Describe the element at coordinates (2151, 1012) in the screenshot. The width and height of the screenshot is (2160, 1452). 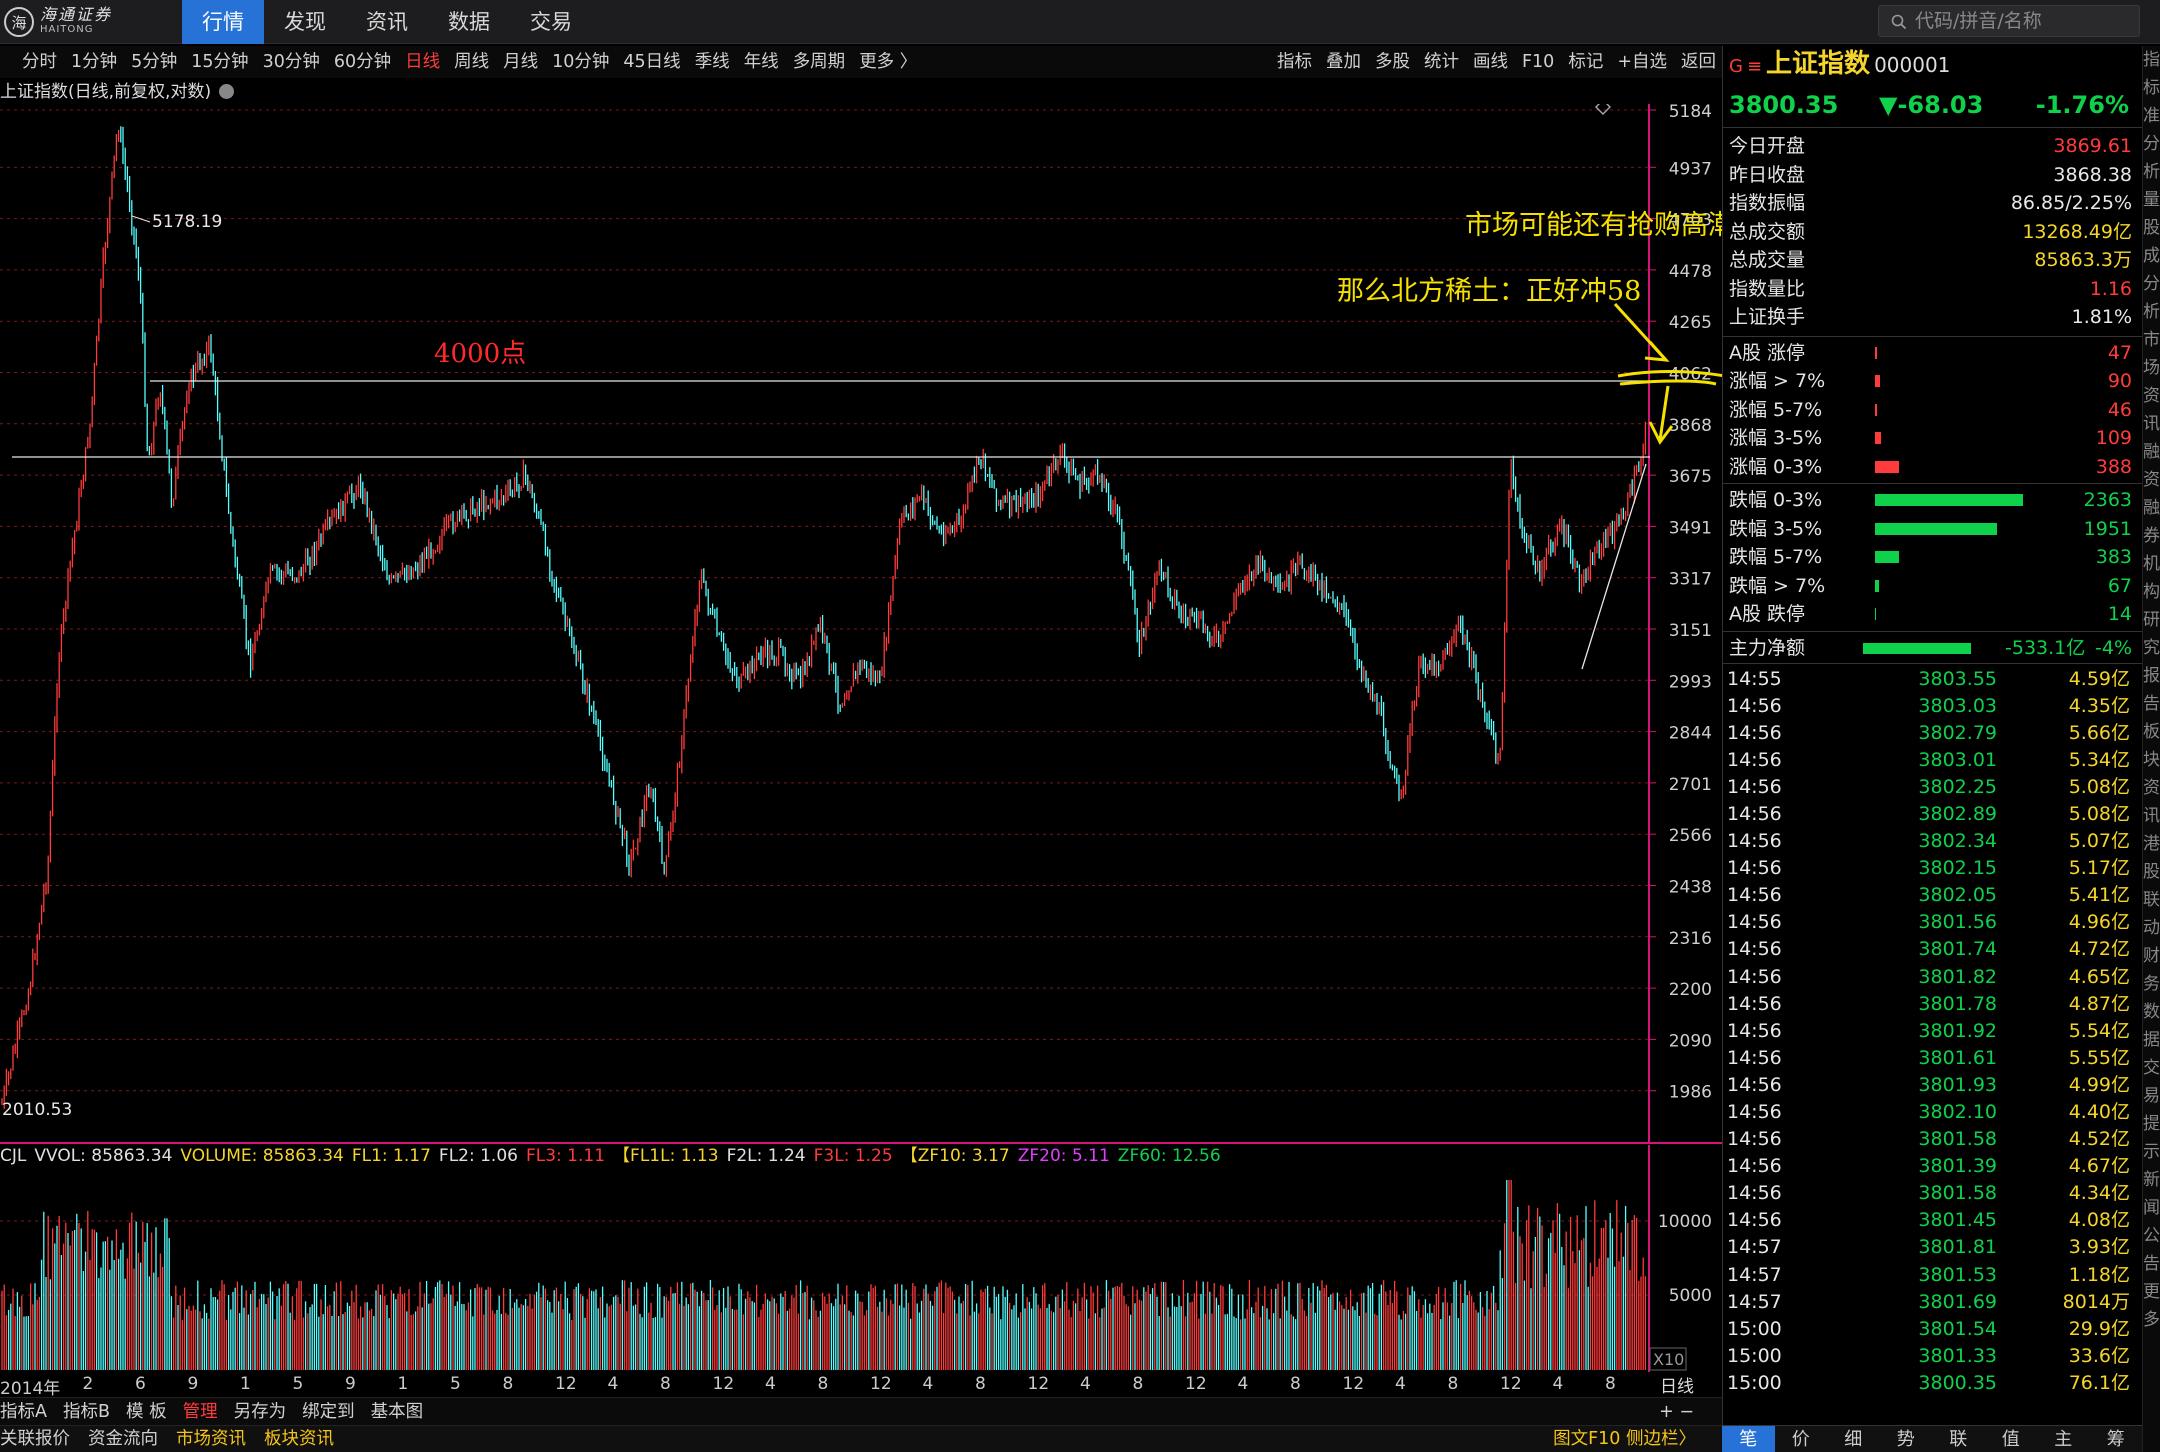
I see `side-toolbar-label: 数` at that location.